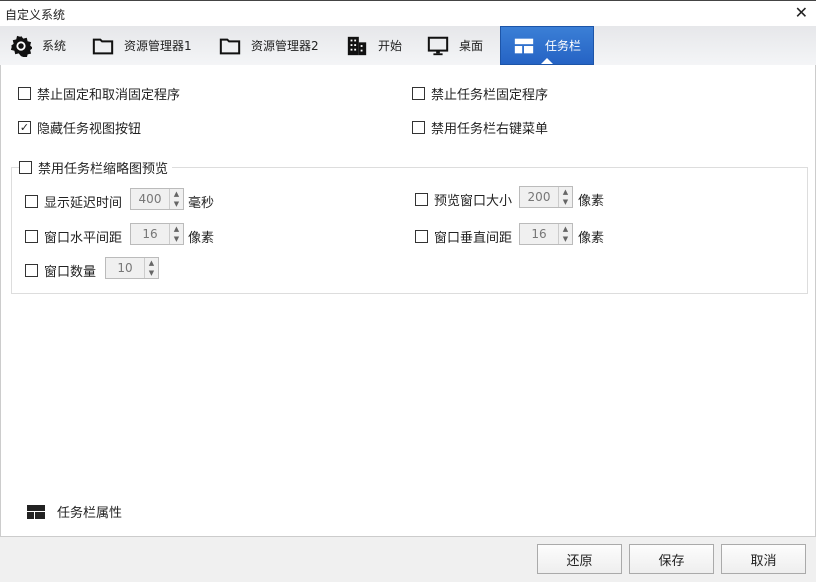  I want to click on building-icon, so click(357, 45).